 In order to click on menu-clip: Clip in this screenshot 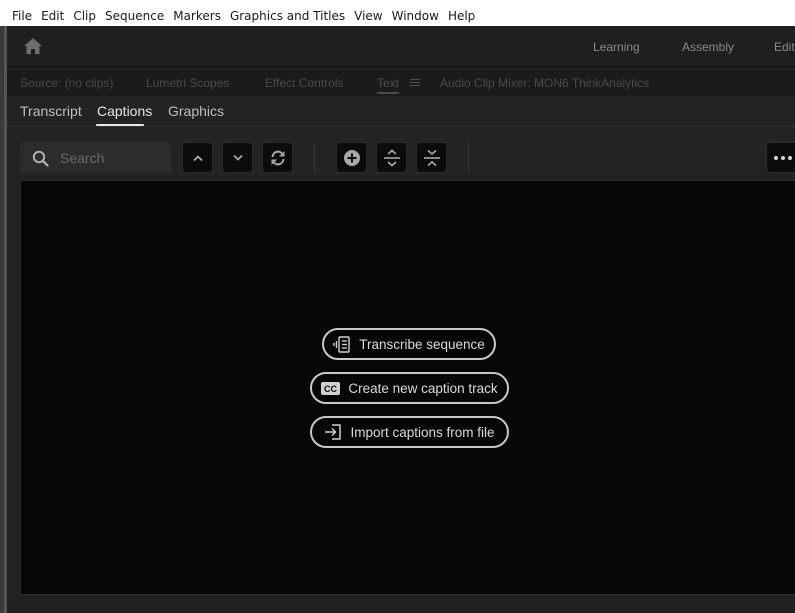, I will do `click(84, 16)`.